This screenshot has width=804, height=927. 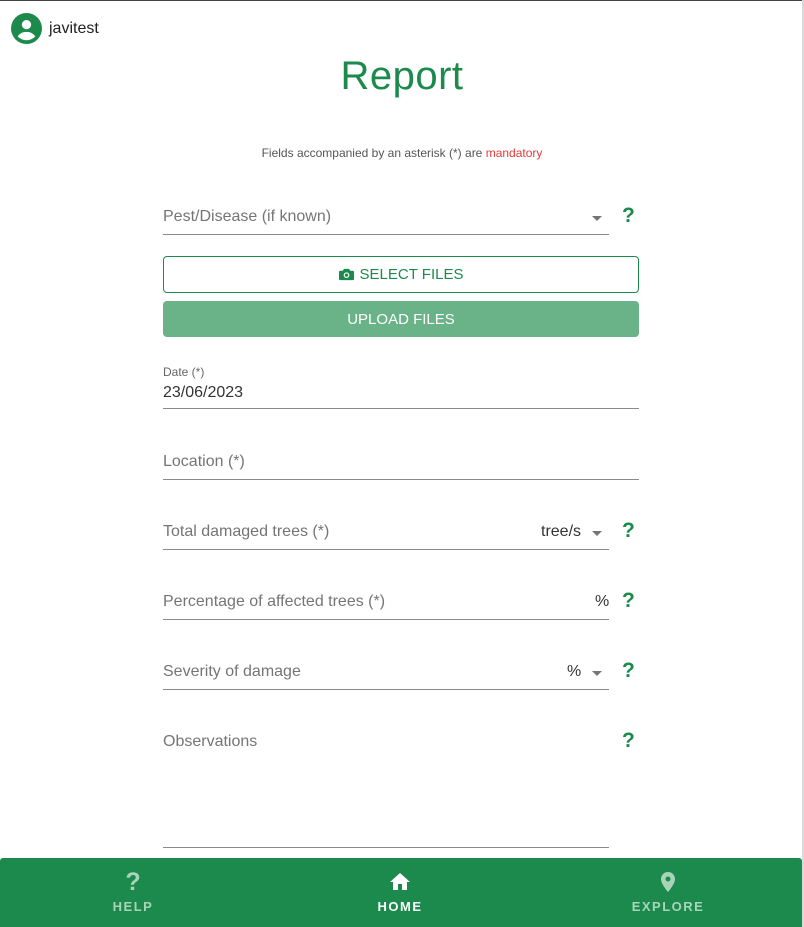 What do you see at coordinates (184, 372) in the screenshot?
I see `date-label: Date (*)` at bounding box center [184, 372].